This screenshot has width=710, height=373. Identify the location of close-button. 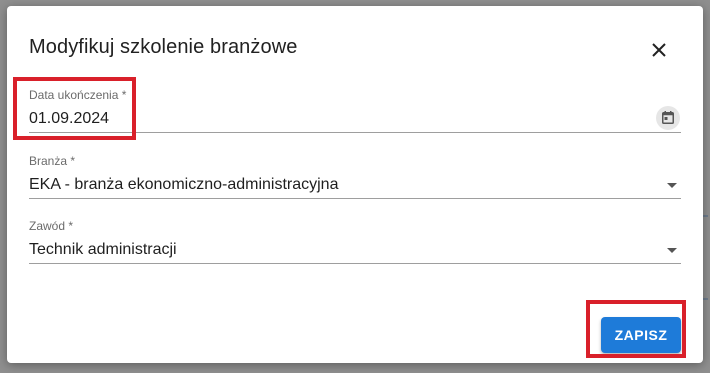
(659, 50).